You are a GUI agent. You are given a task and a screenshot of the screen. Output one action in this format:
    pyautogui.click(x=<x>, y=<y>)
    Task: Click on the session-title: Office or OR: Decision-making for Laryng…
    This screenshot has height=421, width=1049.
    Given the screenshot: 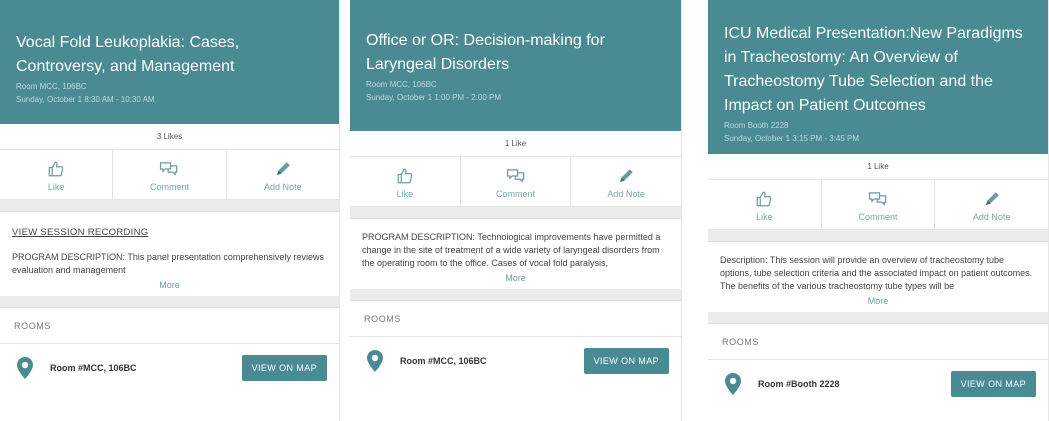 What is the action you would take?
    pyautogui.click(x=485, y=52)
    